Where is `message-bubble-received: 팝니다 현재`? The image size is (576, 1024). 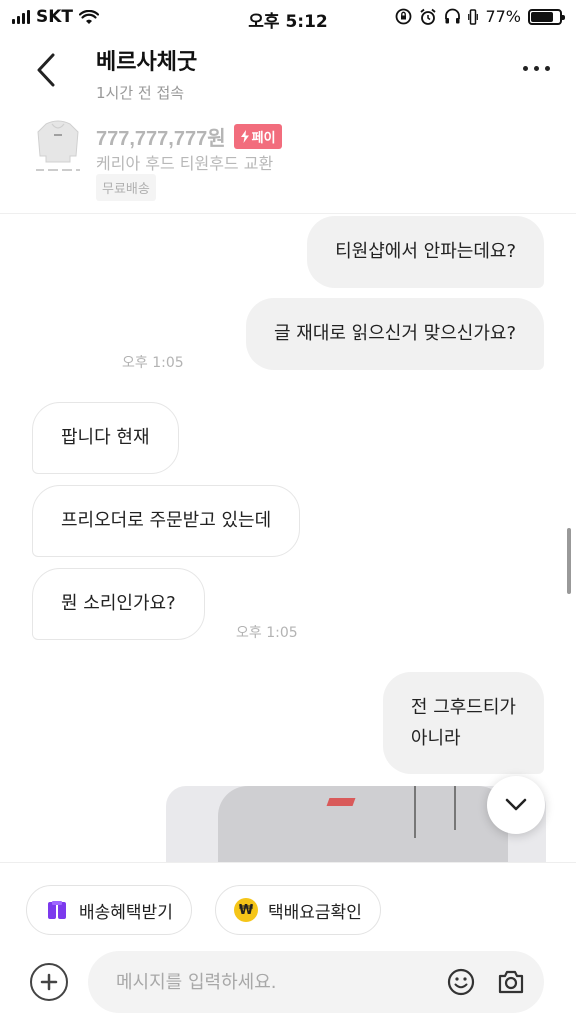
message-bubble-received: 팝니다 현재 is located at coordinates (105, 438).